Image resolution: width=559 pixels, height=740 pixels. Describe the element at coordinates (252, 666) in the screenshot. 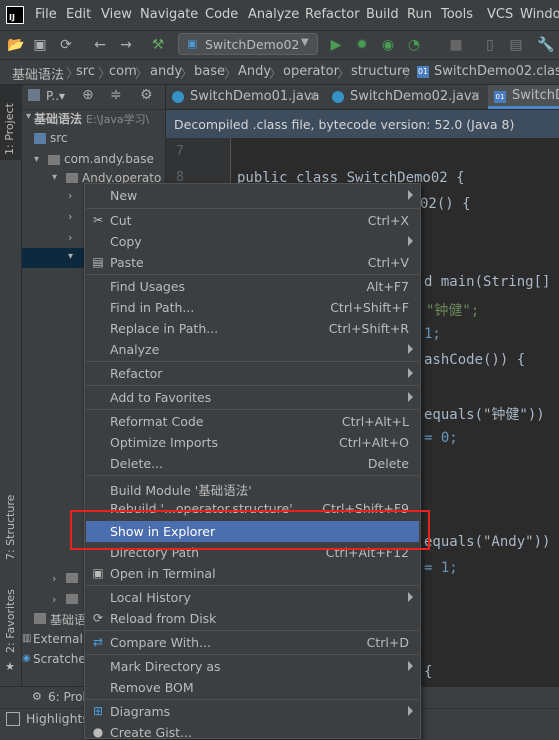

I see `menu-item-mark-directory-as: Mark Directory as` at that location.